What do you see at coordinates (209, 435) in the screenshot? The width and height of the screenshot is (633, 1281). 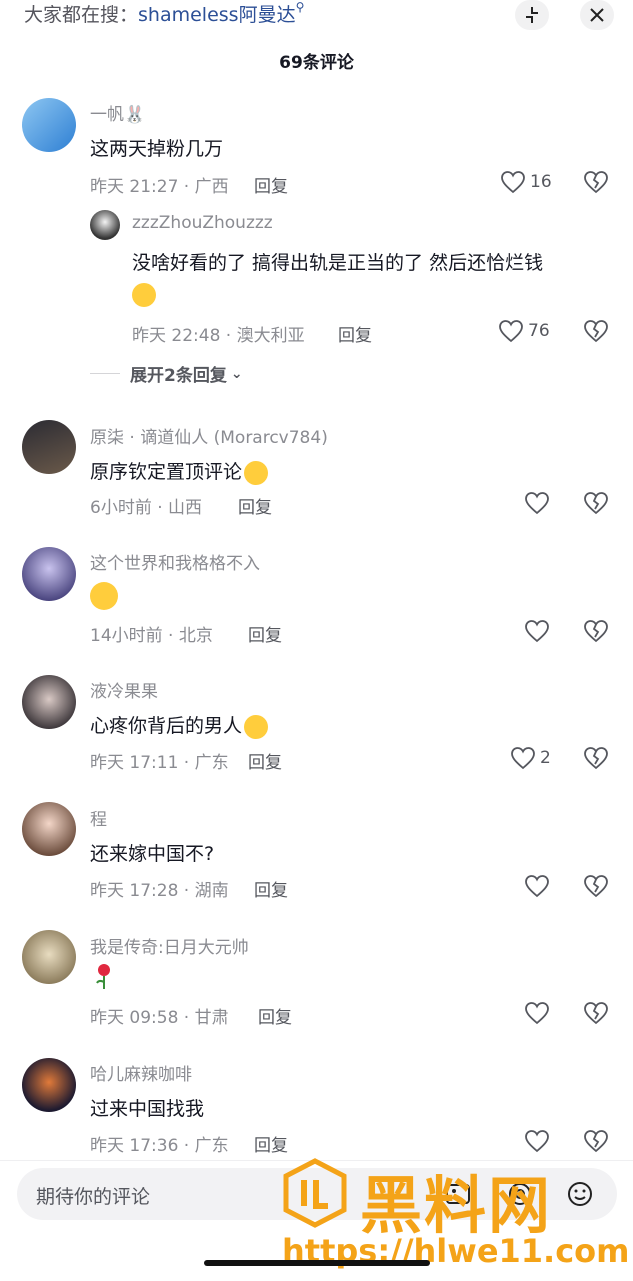 I see `comment-author: 原柒 · 谪道仙人 (Morarcv784)` at bounding box center [209, 435].